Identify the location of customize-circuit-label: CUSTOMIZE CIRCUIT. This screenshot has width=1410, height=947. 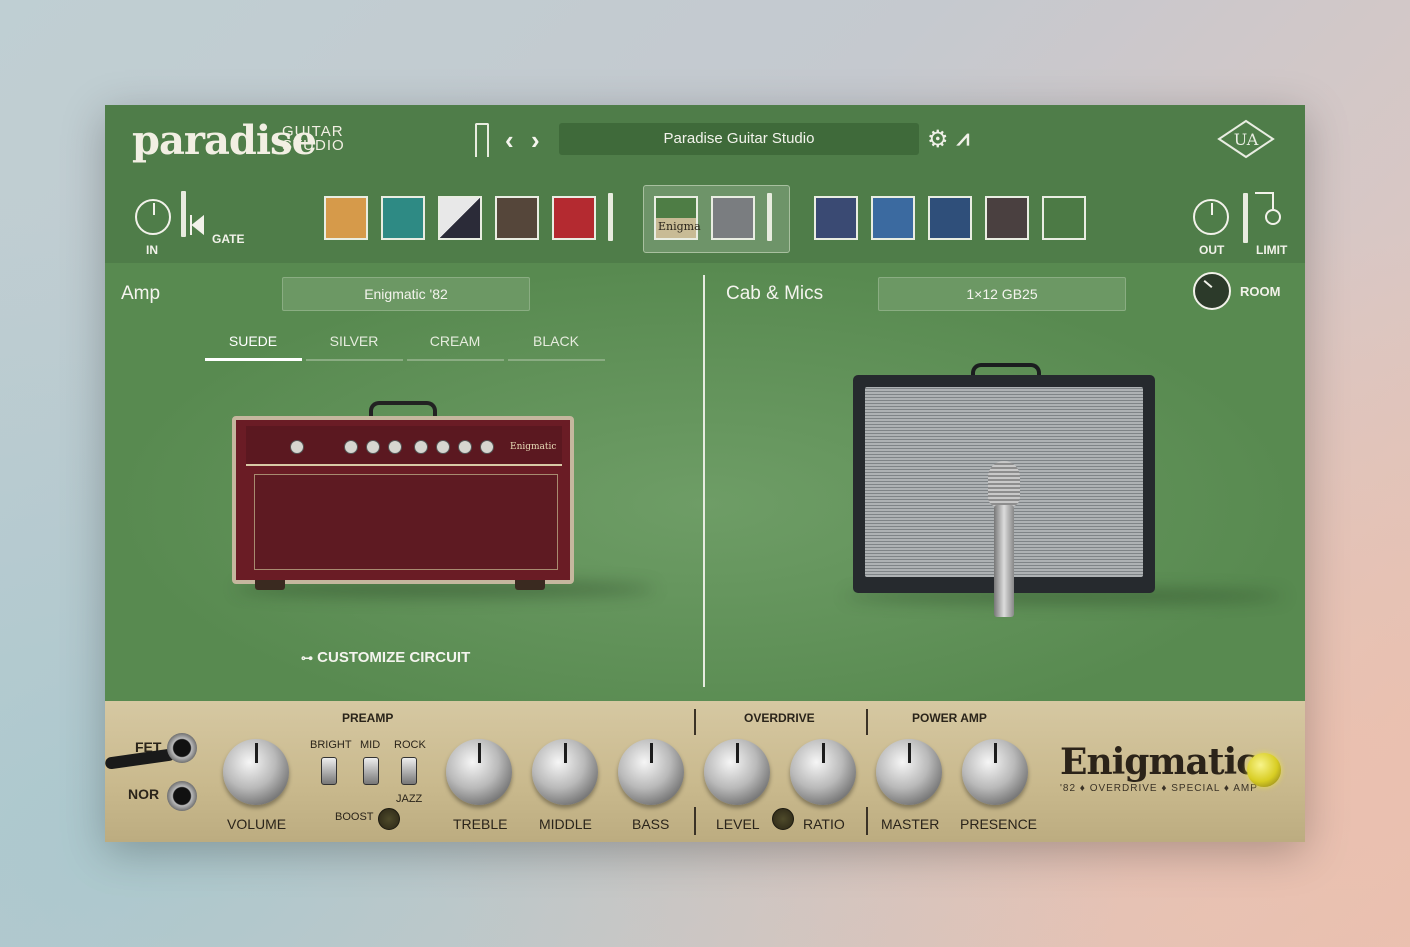
(394, 657).